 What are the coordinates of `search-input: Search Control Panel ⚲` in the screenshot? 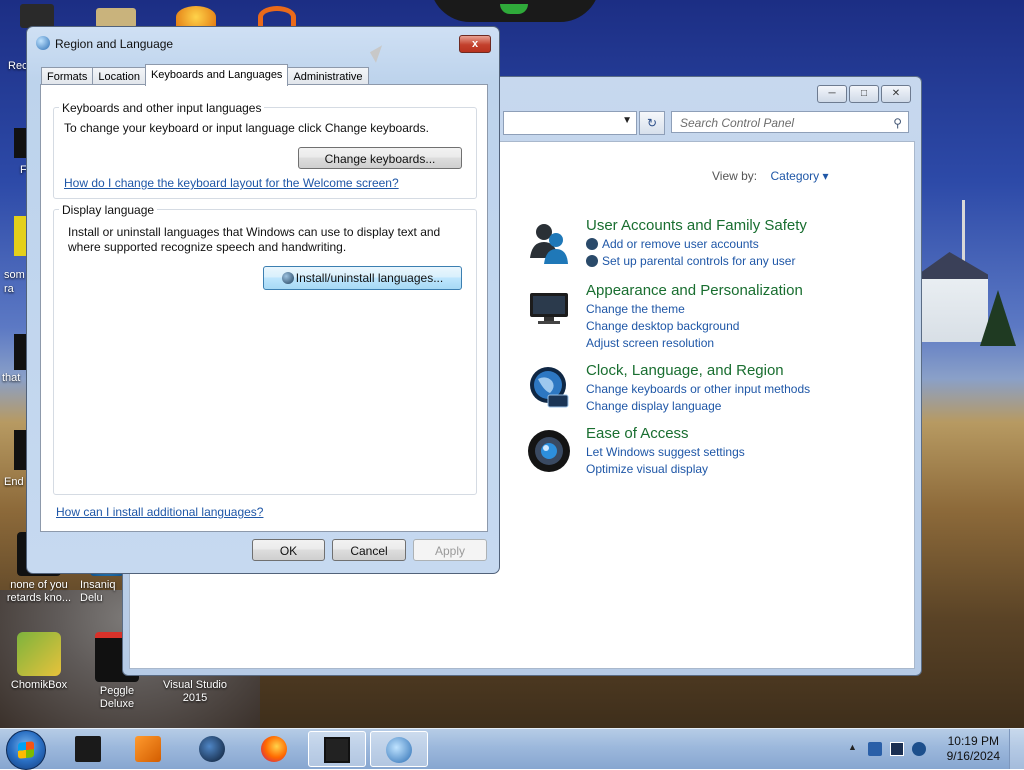 It's located at (790, 122).